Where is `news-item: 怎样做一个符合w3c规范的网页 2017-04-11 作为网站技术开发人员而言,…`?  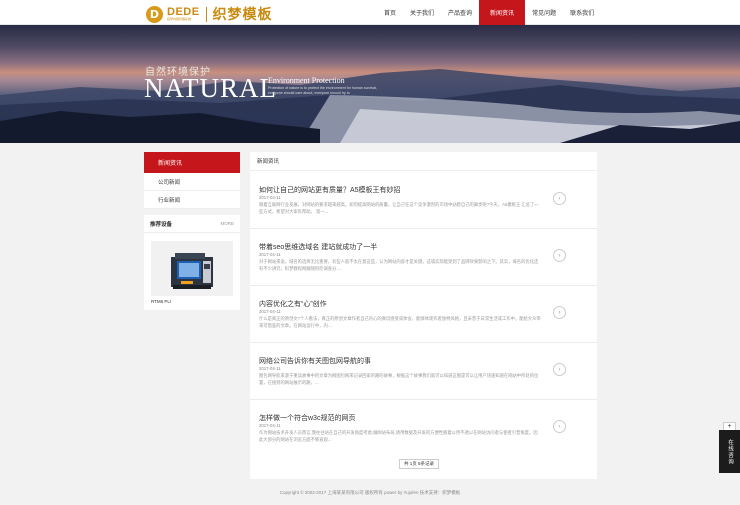 news-item: 怎样做一个符合w3c规范的网页 2017-04-11 作为网站技术开发人员而言,… is located at coordinates (423, 428).